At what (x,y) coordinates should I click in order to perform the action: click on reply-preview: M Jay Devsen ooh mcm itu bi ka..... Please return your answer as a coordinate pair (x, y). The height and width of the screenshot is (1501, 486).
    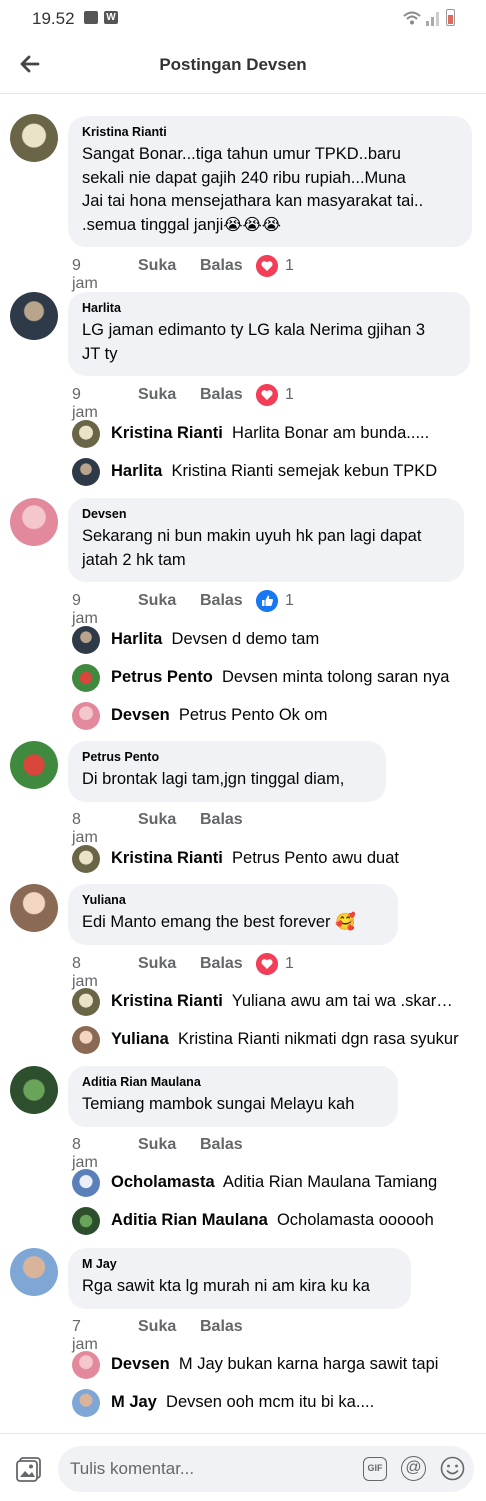
    Looking at the image, I should click on (272, 1403).